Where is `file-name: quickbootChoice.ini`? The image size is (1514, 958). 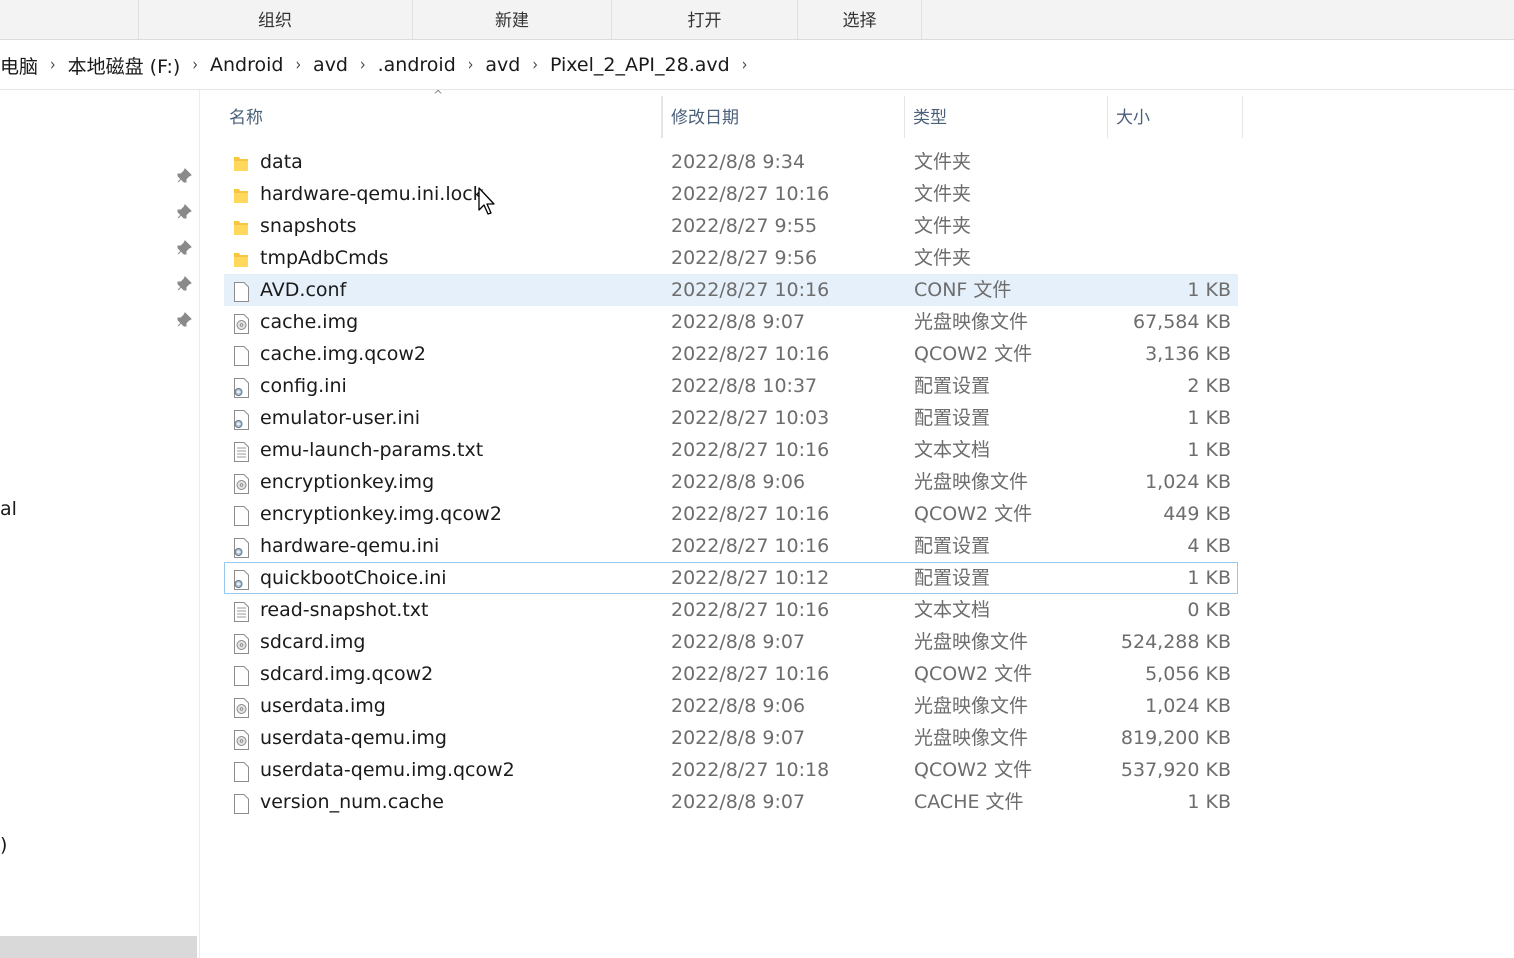
file-name: quickbootChoice.ini is located at coordinates (353, 578).